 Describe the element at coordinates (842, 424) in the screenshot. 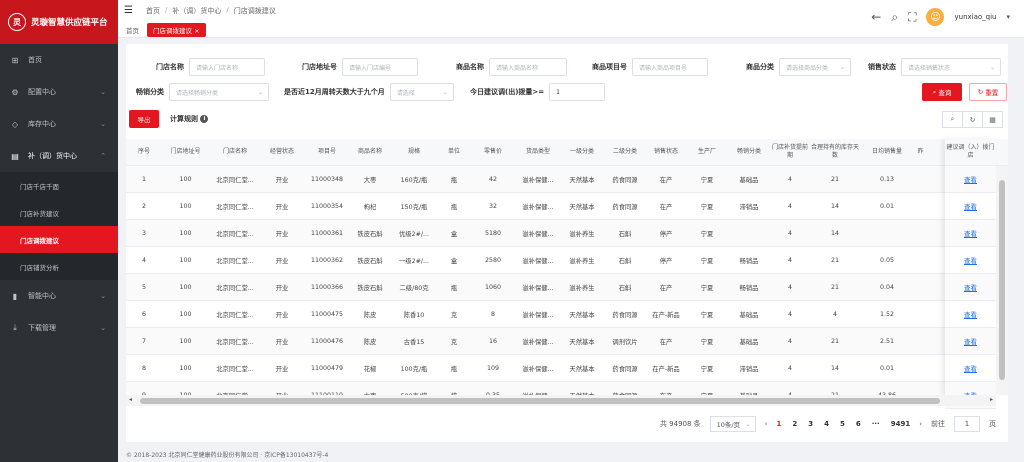

I see `page-number: 5` at that location.